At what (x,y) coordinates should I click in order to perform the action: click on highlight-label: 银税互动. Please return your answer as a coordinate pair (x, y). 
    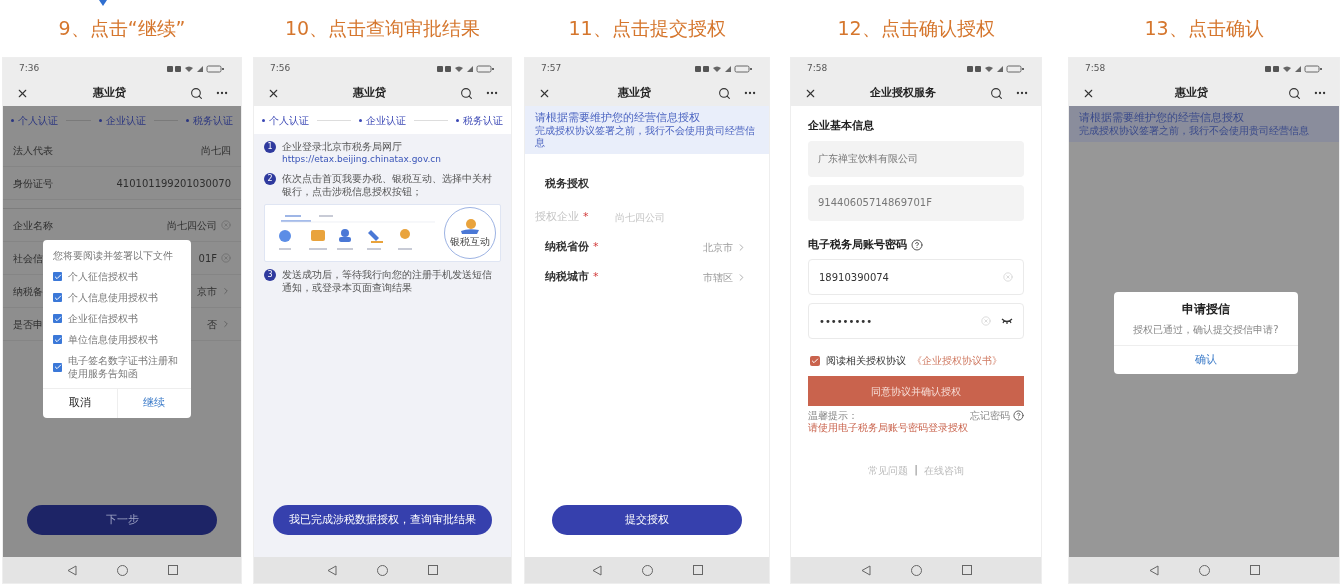
    Looking at the image, I should click on (470, 241).